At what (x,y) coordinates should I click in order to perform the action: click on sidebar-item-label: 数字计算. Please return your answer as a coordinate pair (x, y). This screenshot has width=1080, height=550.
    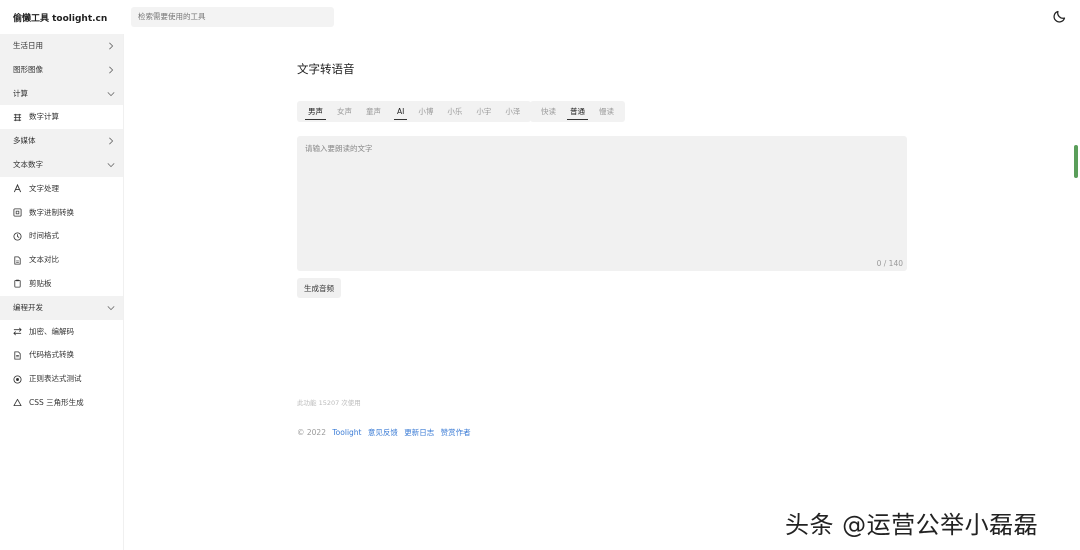
    Looking at the image, I should click on (44, 117).